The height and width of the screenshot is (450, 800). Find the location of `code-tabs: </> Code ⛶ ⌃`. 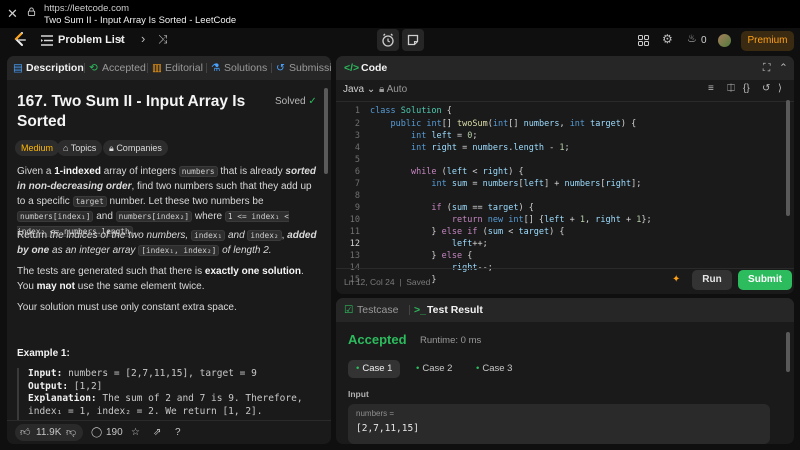

code-tabs: </> Code ⛶ ⌃ is located at coordinates (565, 68).